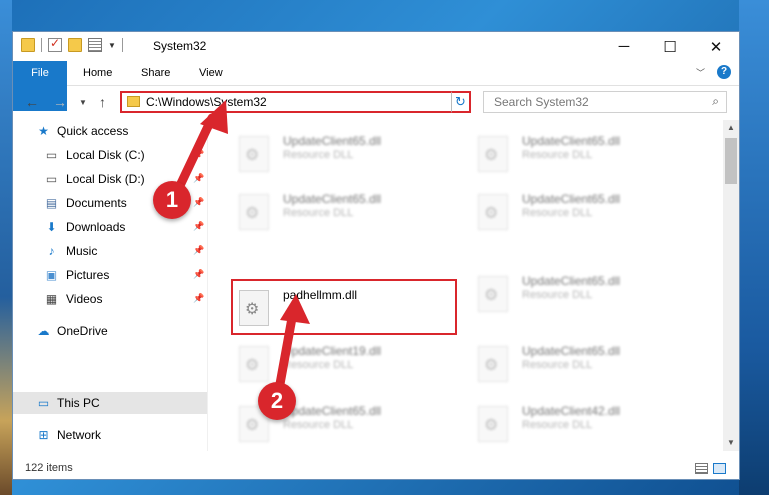 The width and height of the screenshot is (769, 495). I want to click on recent-locations-icon: ▼, so click(83, 102).